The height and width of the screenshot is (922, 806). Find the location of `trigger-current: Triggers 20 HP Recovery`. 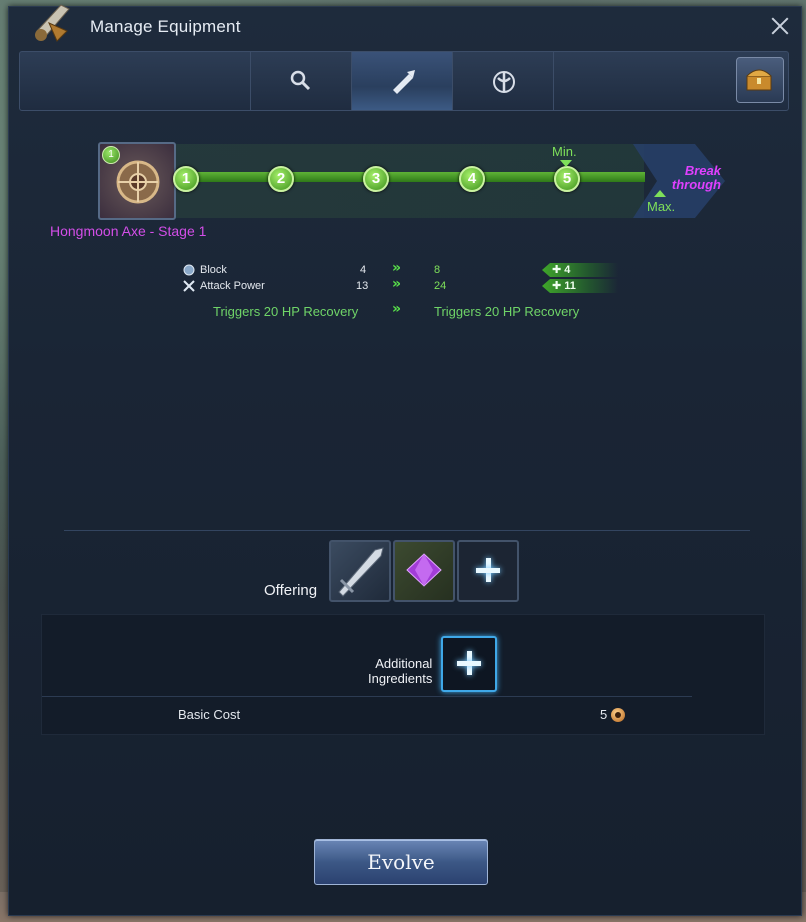

trigger-current: Triggers 20 HP Recovery is located at coordinates (286, 311).